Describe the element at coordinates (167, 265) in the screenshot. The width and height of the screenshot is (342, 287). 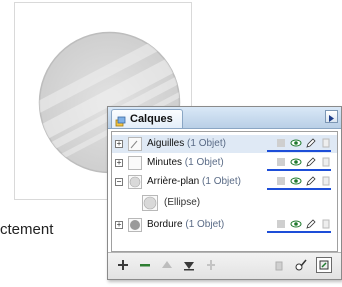
I see `move-up-icon` at that location.